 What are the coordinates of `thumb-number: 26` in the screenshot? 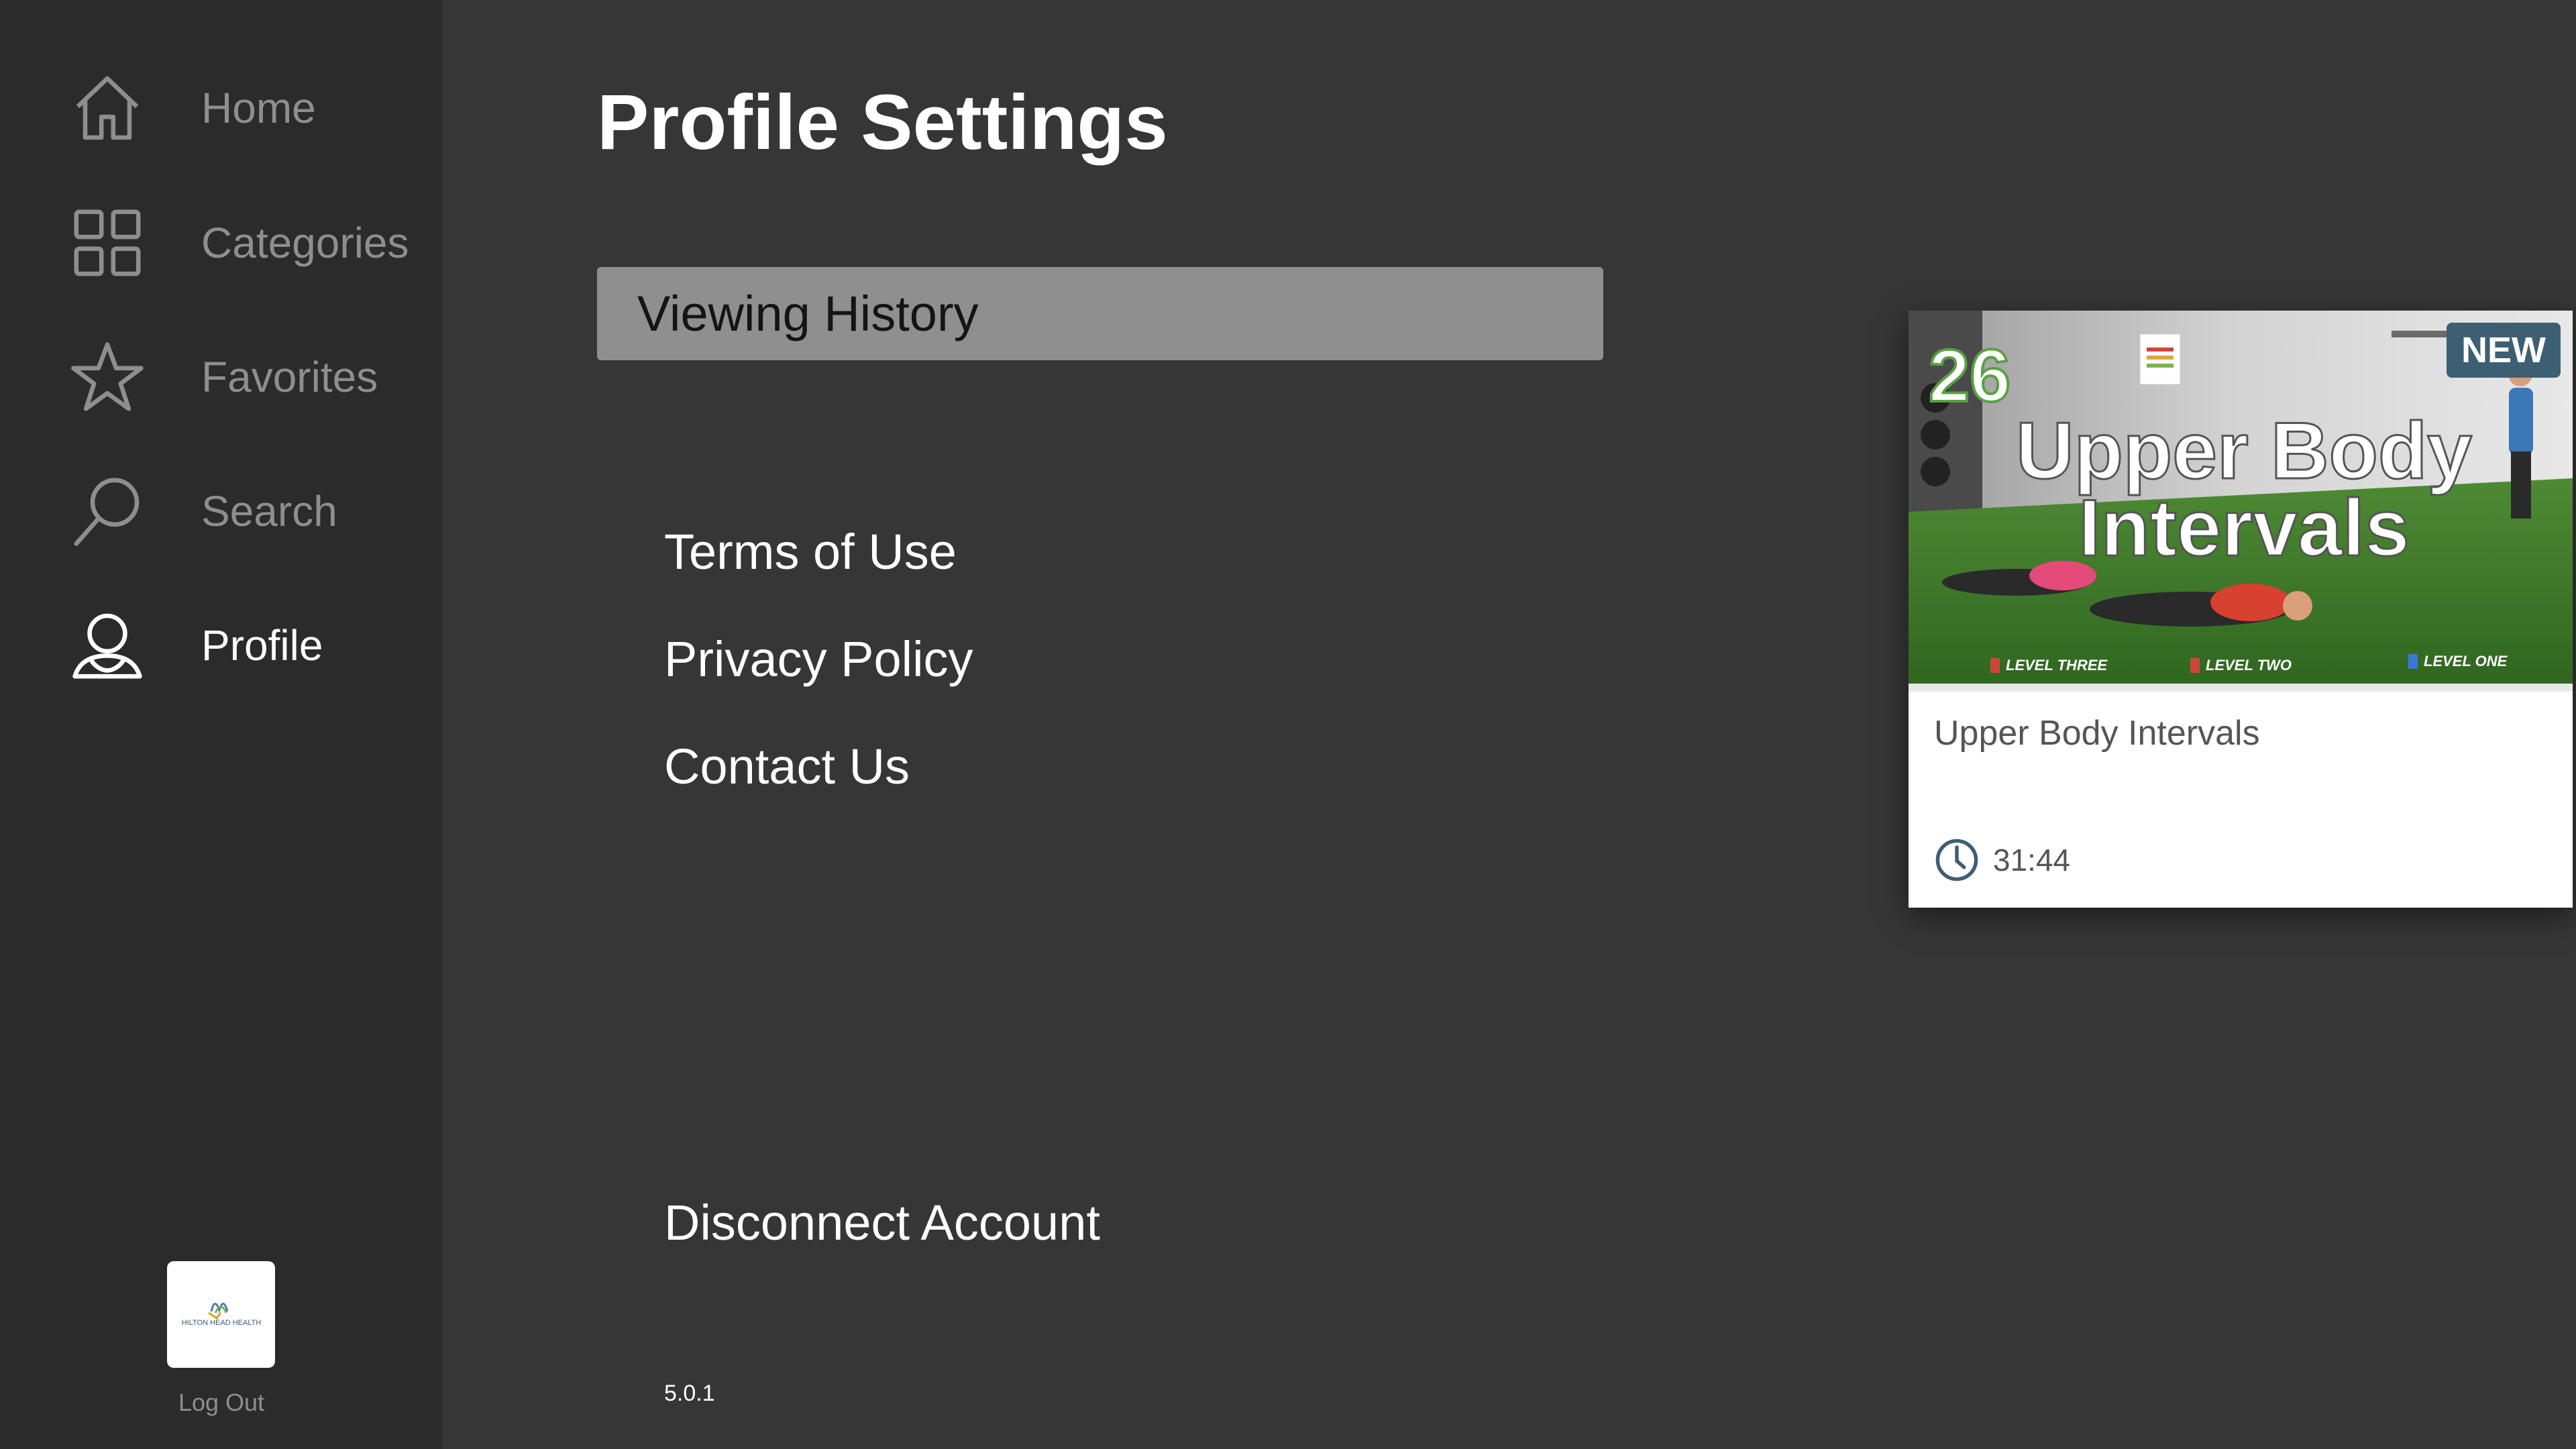 It's located at (1969, 376).